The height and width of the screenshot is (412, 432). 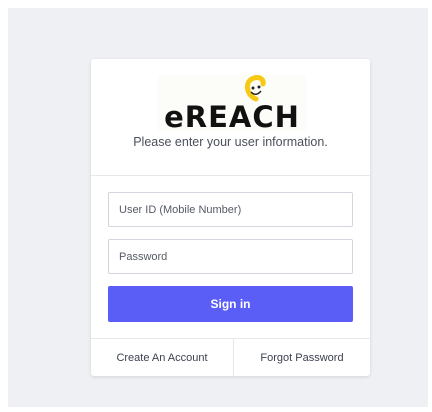 I want to click on ereach-logo: eREACH, so click(x=232, y=103).